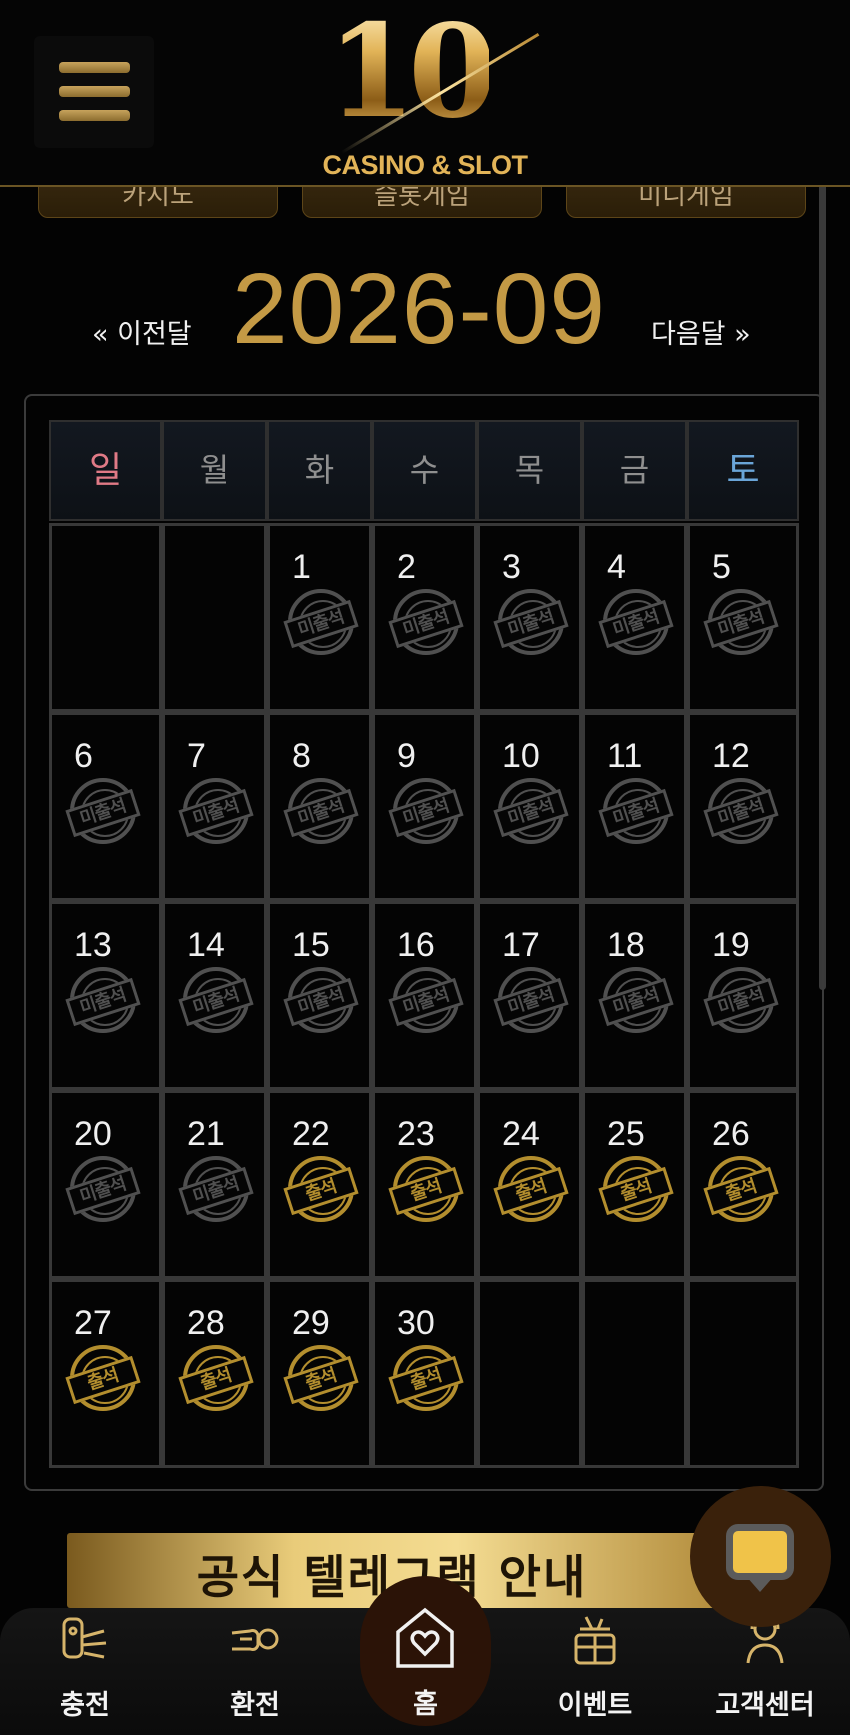 This screenshot has width=850, height=1735. Describe the element at coordinates (626, 1134) in the screenshot. I see `day-number: 25` at that location.